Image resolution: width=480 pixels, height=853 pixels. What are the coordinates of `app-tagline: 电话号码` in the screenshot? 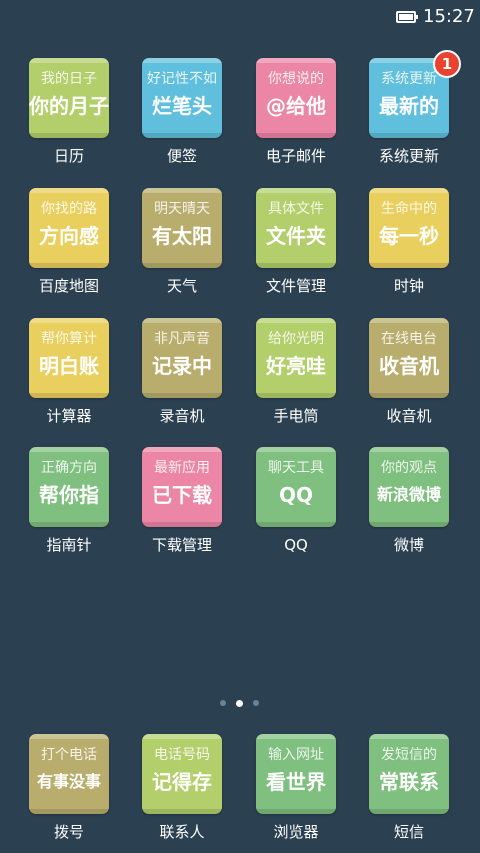 It's located at (182, 755).